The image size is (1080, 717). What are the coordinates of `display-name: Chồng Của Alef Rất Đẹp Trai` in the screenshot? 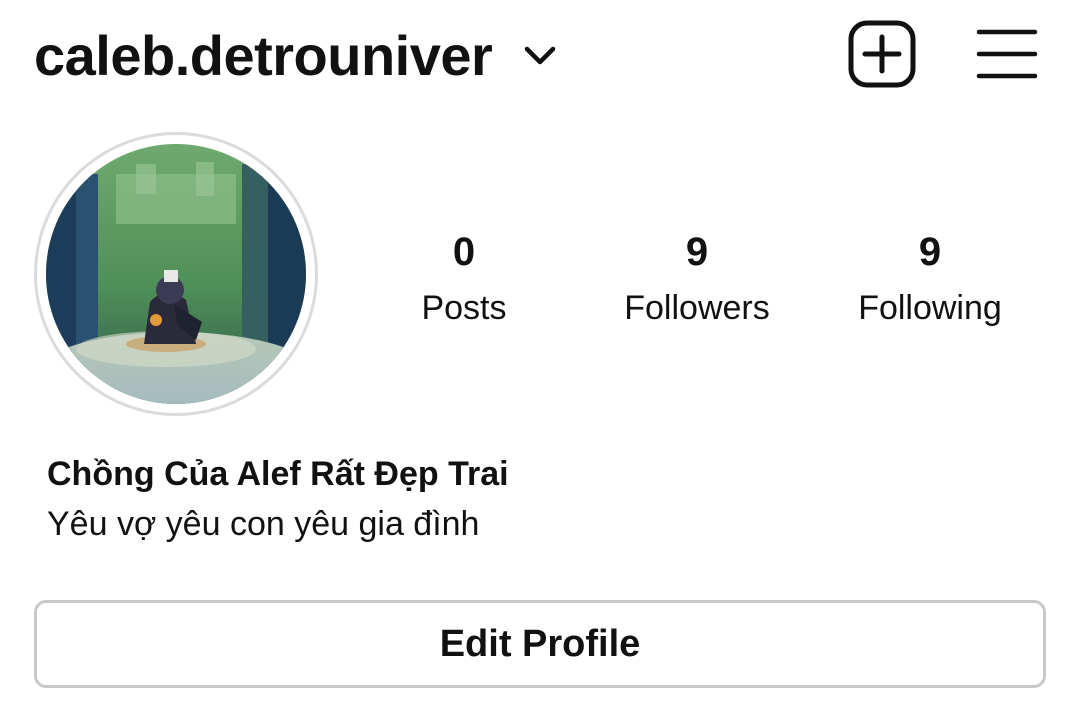 It's located at (278, 474).